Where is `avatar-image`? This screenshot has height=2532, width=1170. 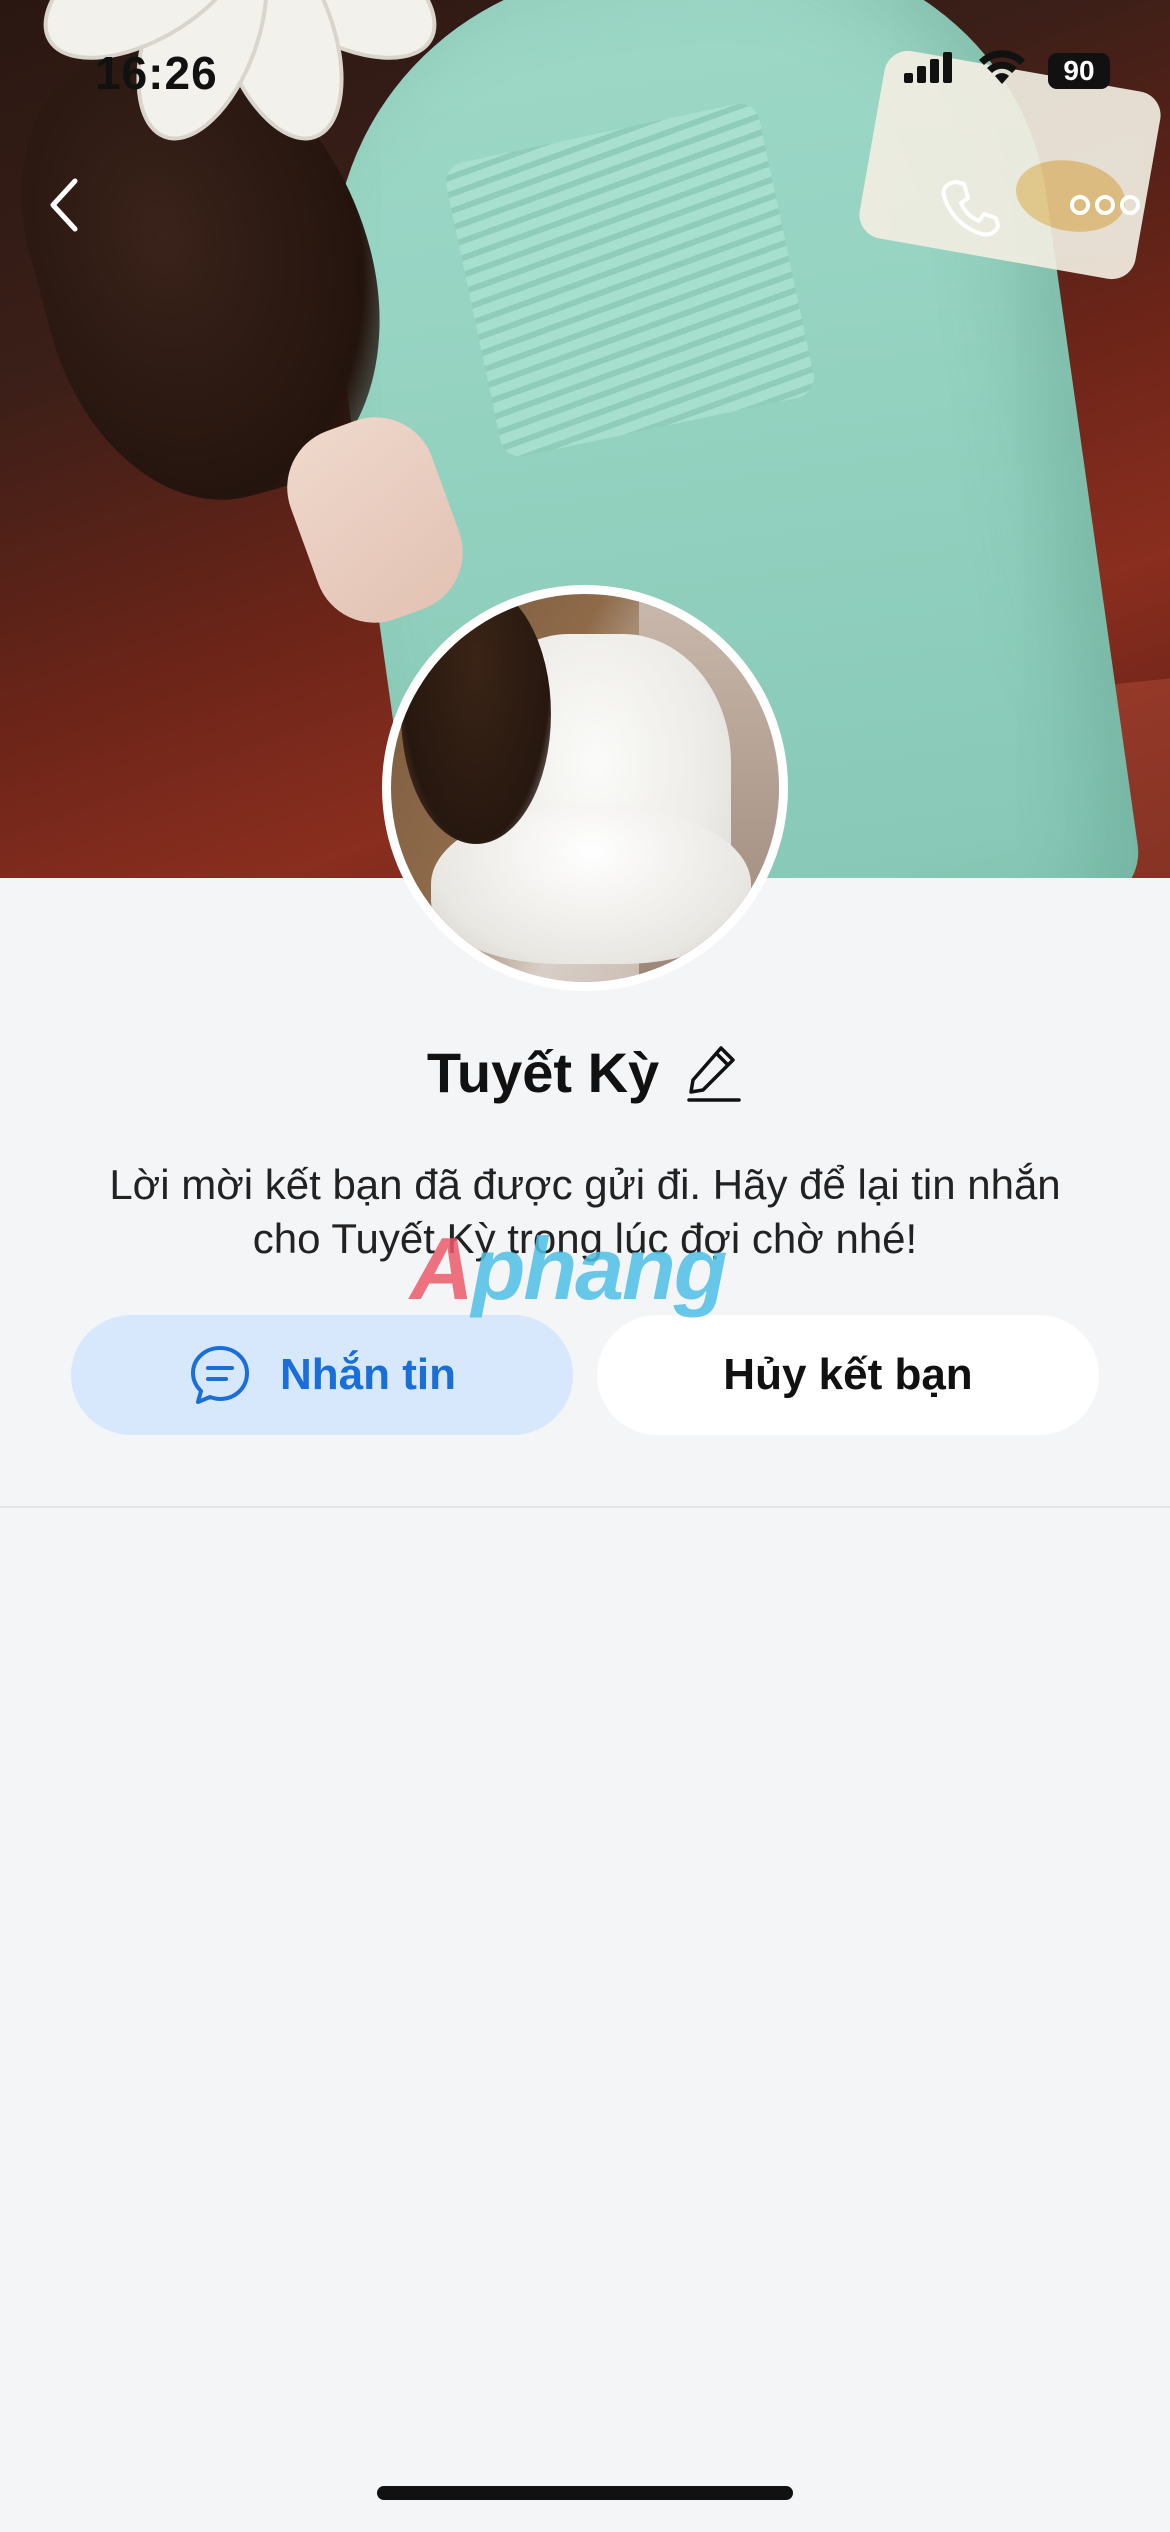 avatar-image is located at coordinates (585, 788).